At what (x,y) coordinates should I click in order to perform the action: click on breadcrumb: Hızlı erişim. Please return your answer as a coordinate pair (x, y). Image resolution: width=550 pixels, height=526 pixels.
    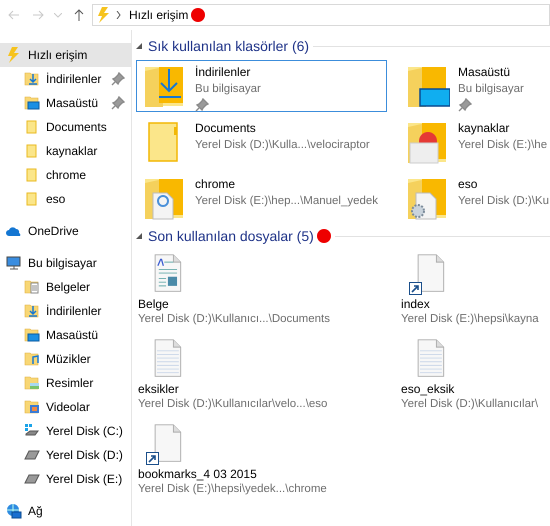
    Looking at the image, I should click on (158, 15).